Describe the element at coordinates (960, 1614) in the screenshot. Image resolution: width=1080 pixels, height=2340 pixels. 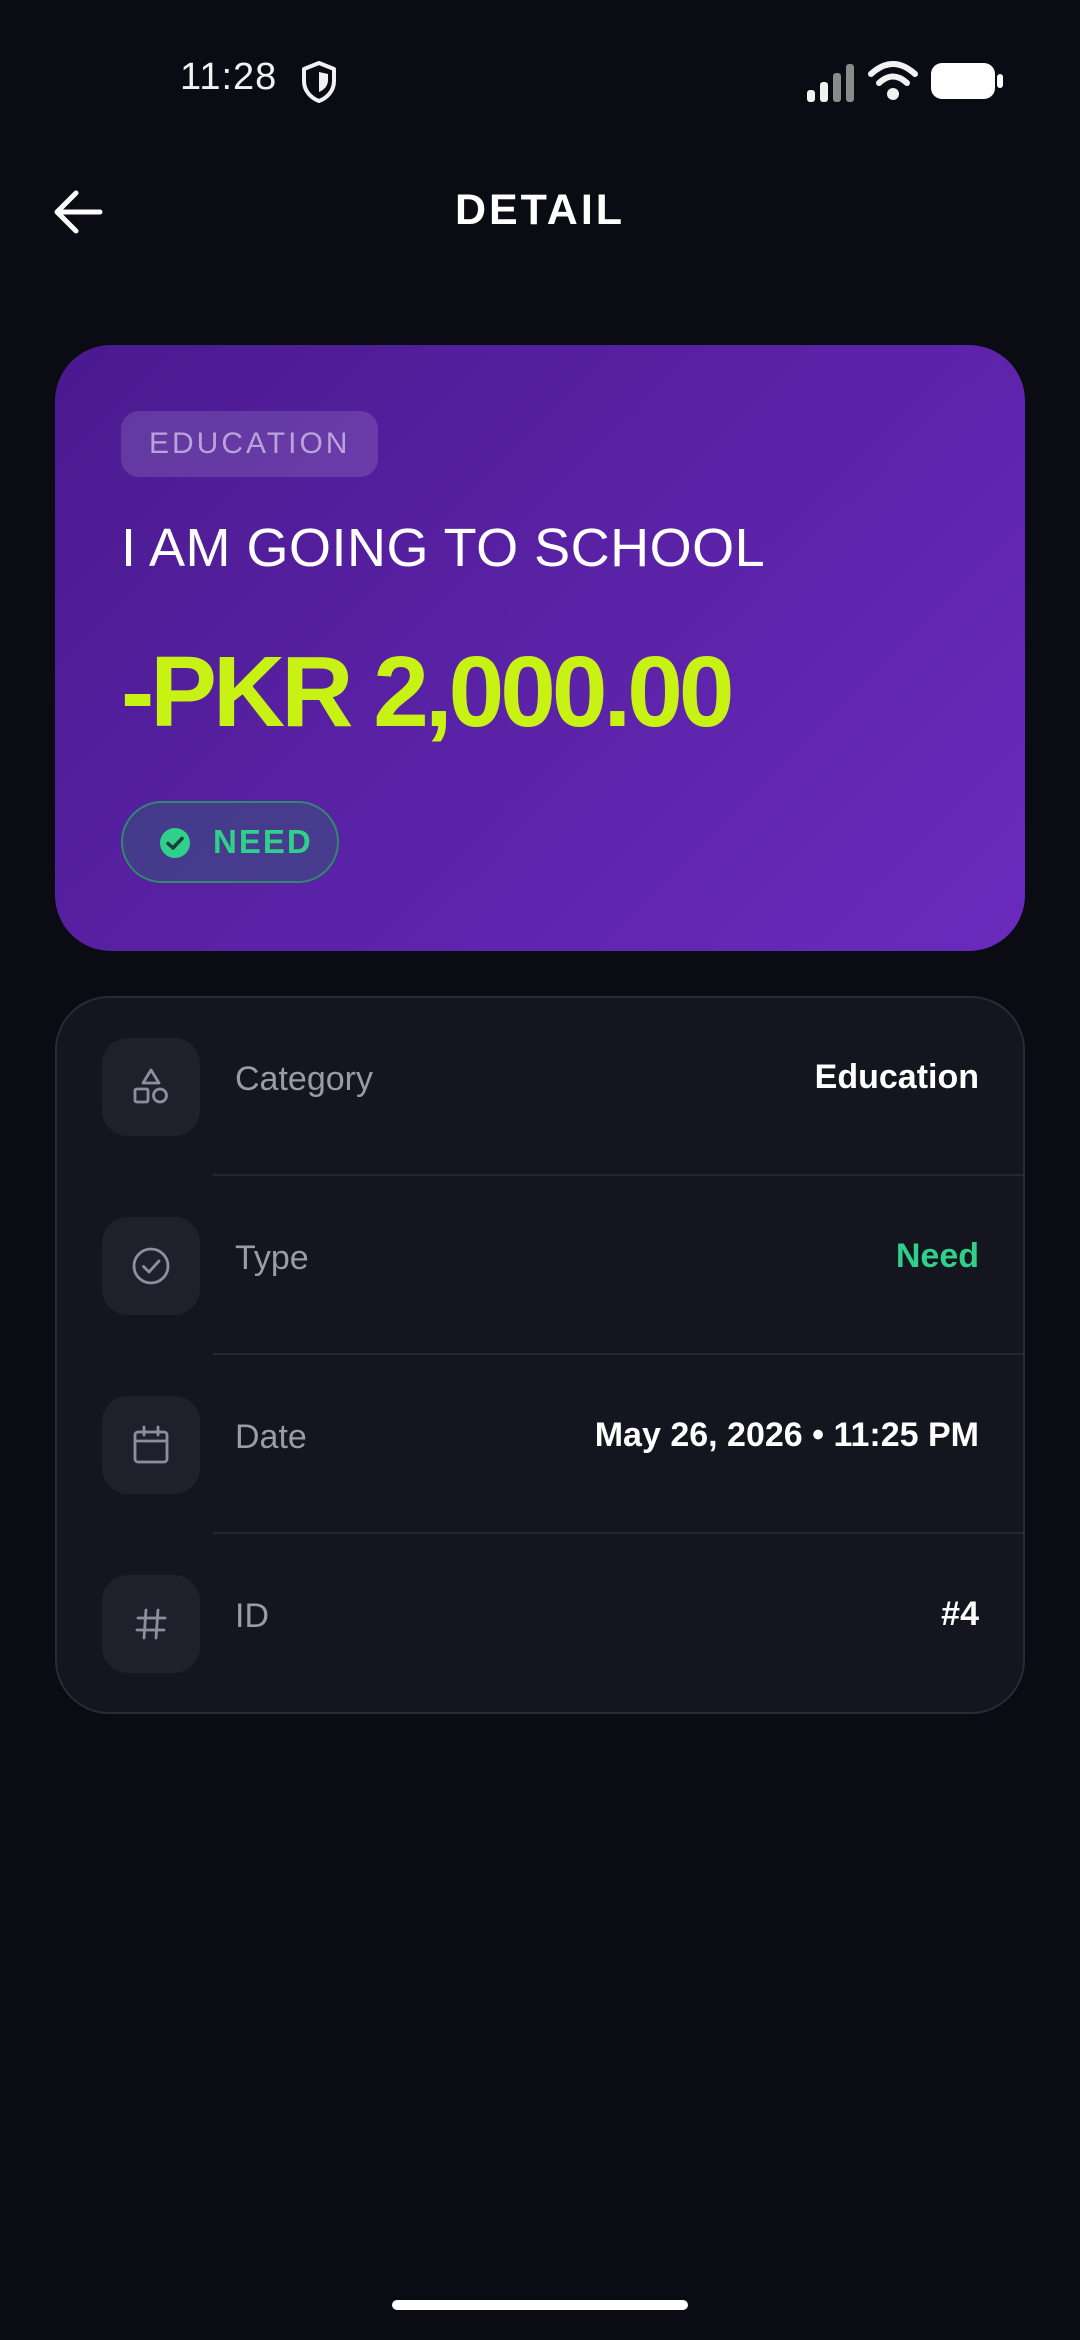
I see `row-value: #4` at that location.